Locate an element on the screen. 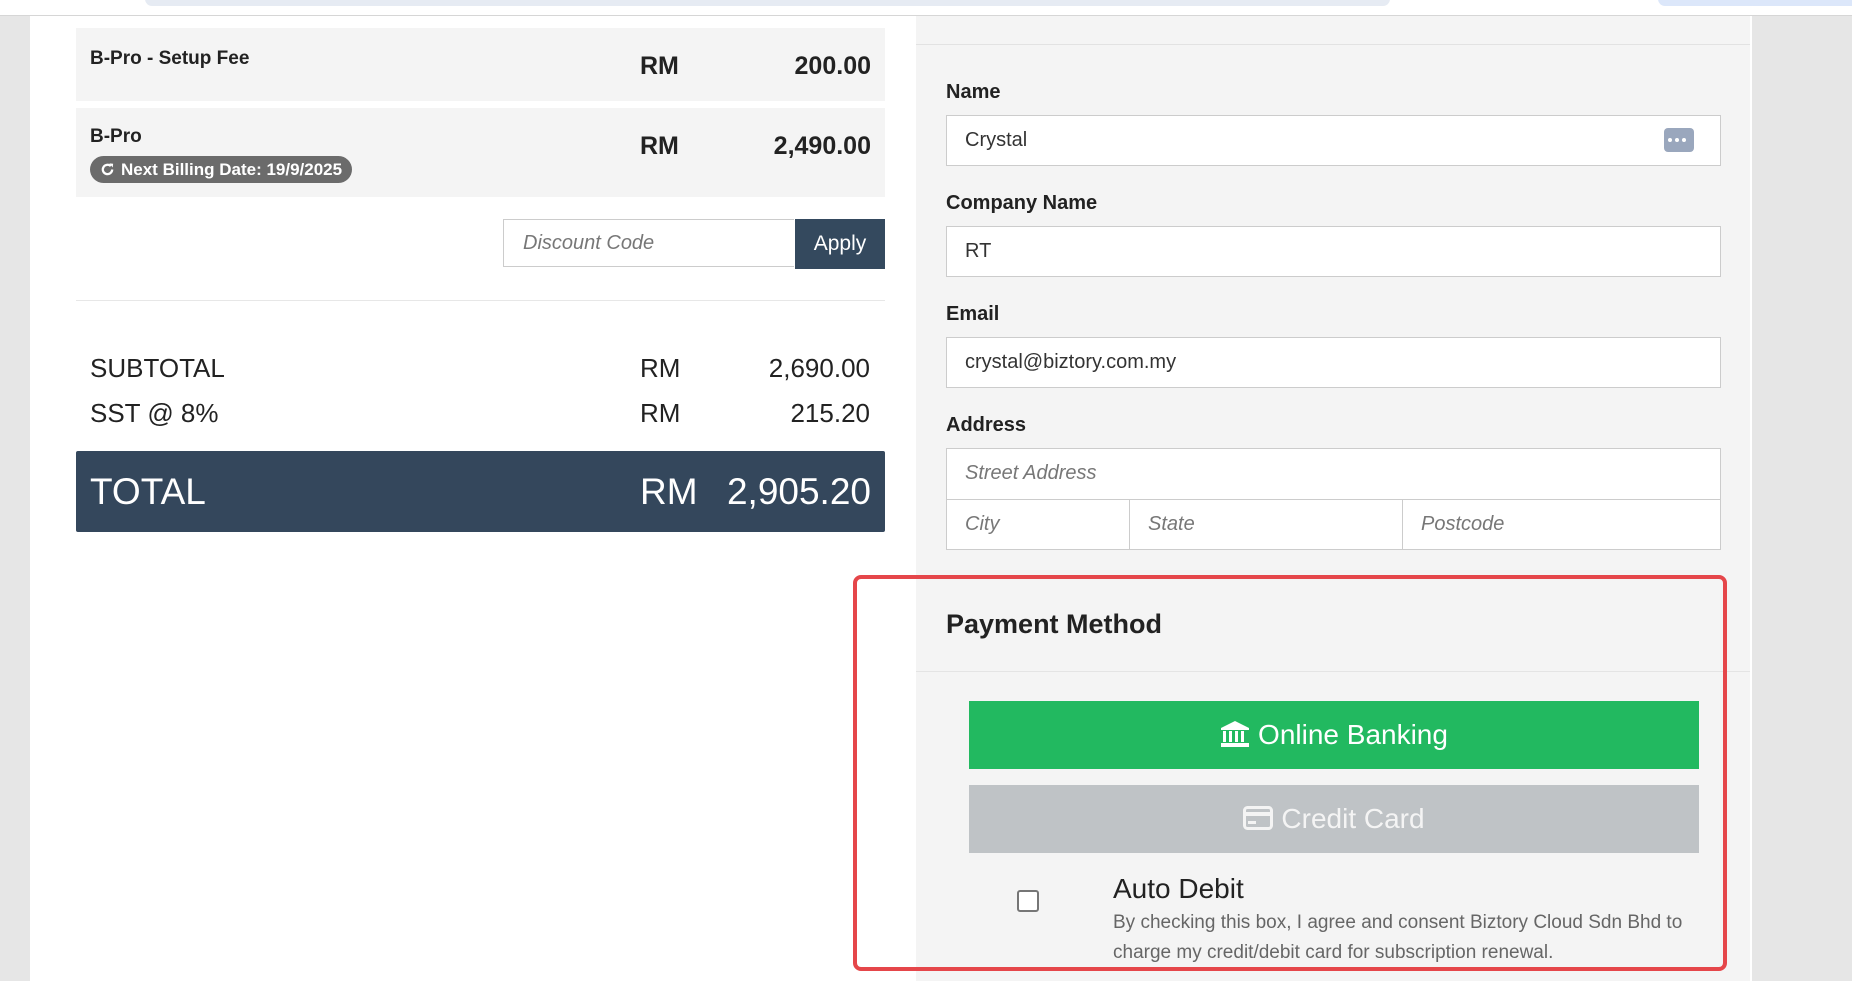 This screenshot has width=1852, height=981. item-name: B-Pro - Setup Fee is located at coordinates (170, 58).